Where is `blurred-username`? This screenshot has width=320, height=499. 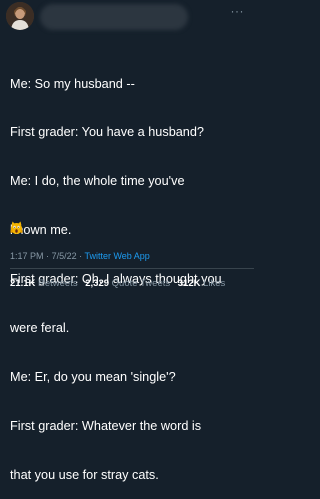 blurred-username is located at coordinates (114, 17).